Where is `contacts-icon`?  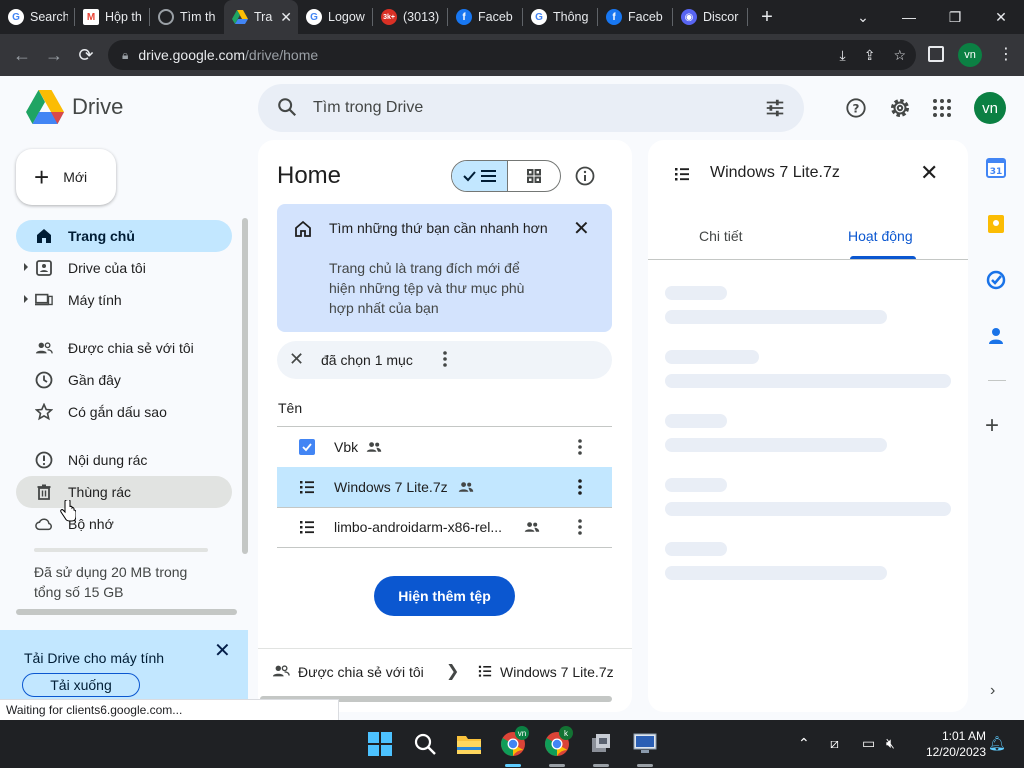
contacts-icon is located at coordinates (996, 336).